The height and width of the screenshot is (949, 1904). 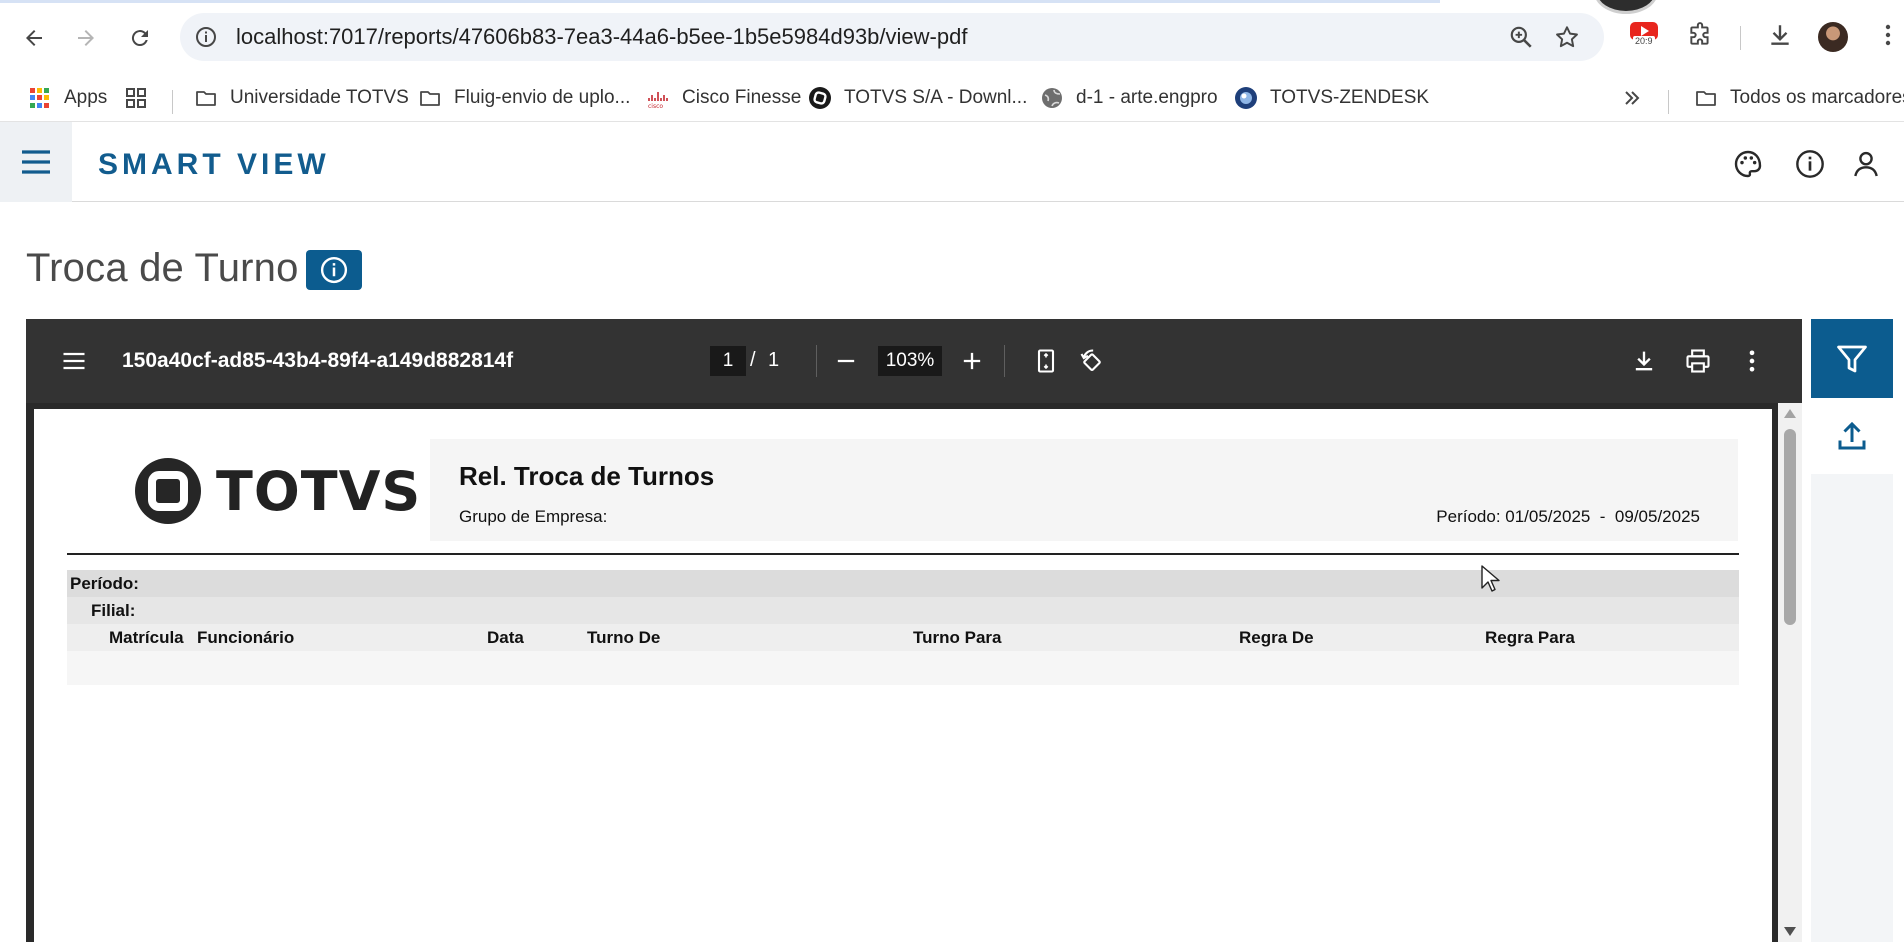 What do you see at coordinates (74, 361) in the screenshot?
I see `sidebar-menu-icon` at bounding box center [74, 361].